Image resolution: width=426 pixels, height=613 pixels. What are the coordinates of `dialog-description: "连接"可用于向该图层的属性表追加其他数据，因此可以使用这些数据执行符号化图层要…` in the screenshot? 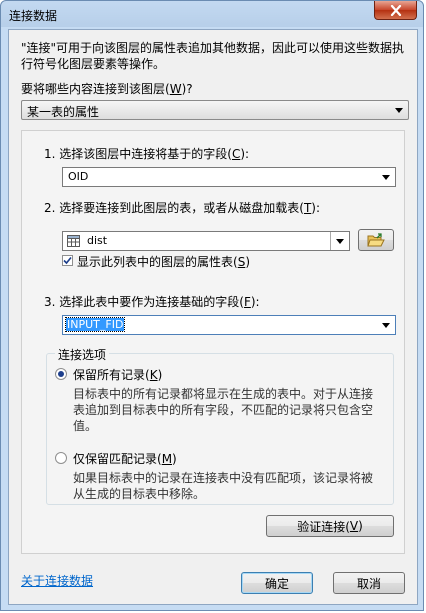 It's located at (213, 56).